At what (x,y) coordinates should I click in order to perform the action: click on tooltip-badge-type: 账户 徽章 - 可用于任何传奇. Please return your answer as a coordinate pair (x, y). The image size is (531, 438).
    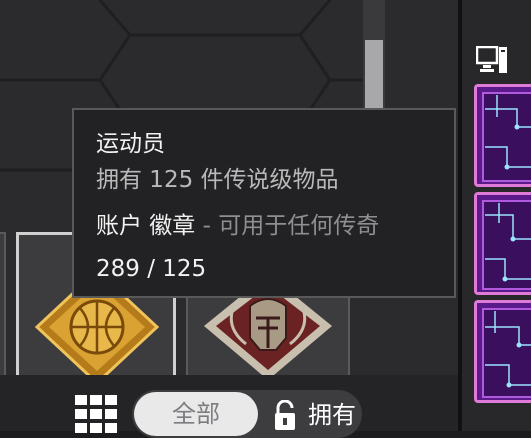
    Looking at the image, I should click on (237, 223).